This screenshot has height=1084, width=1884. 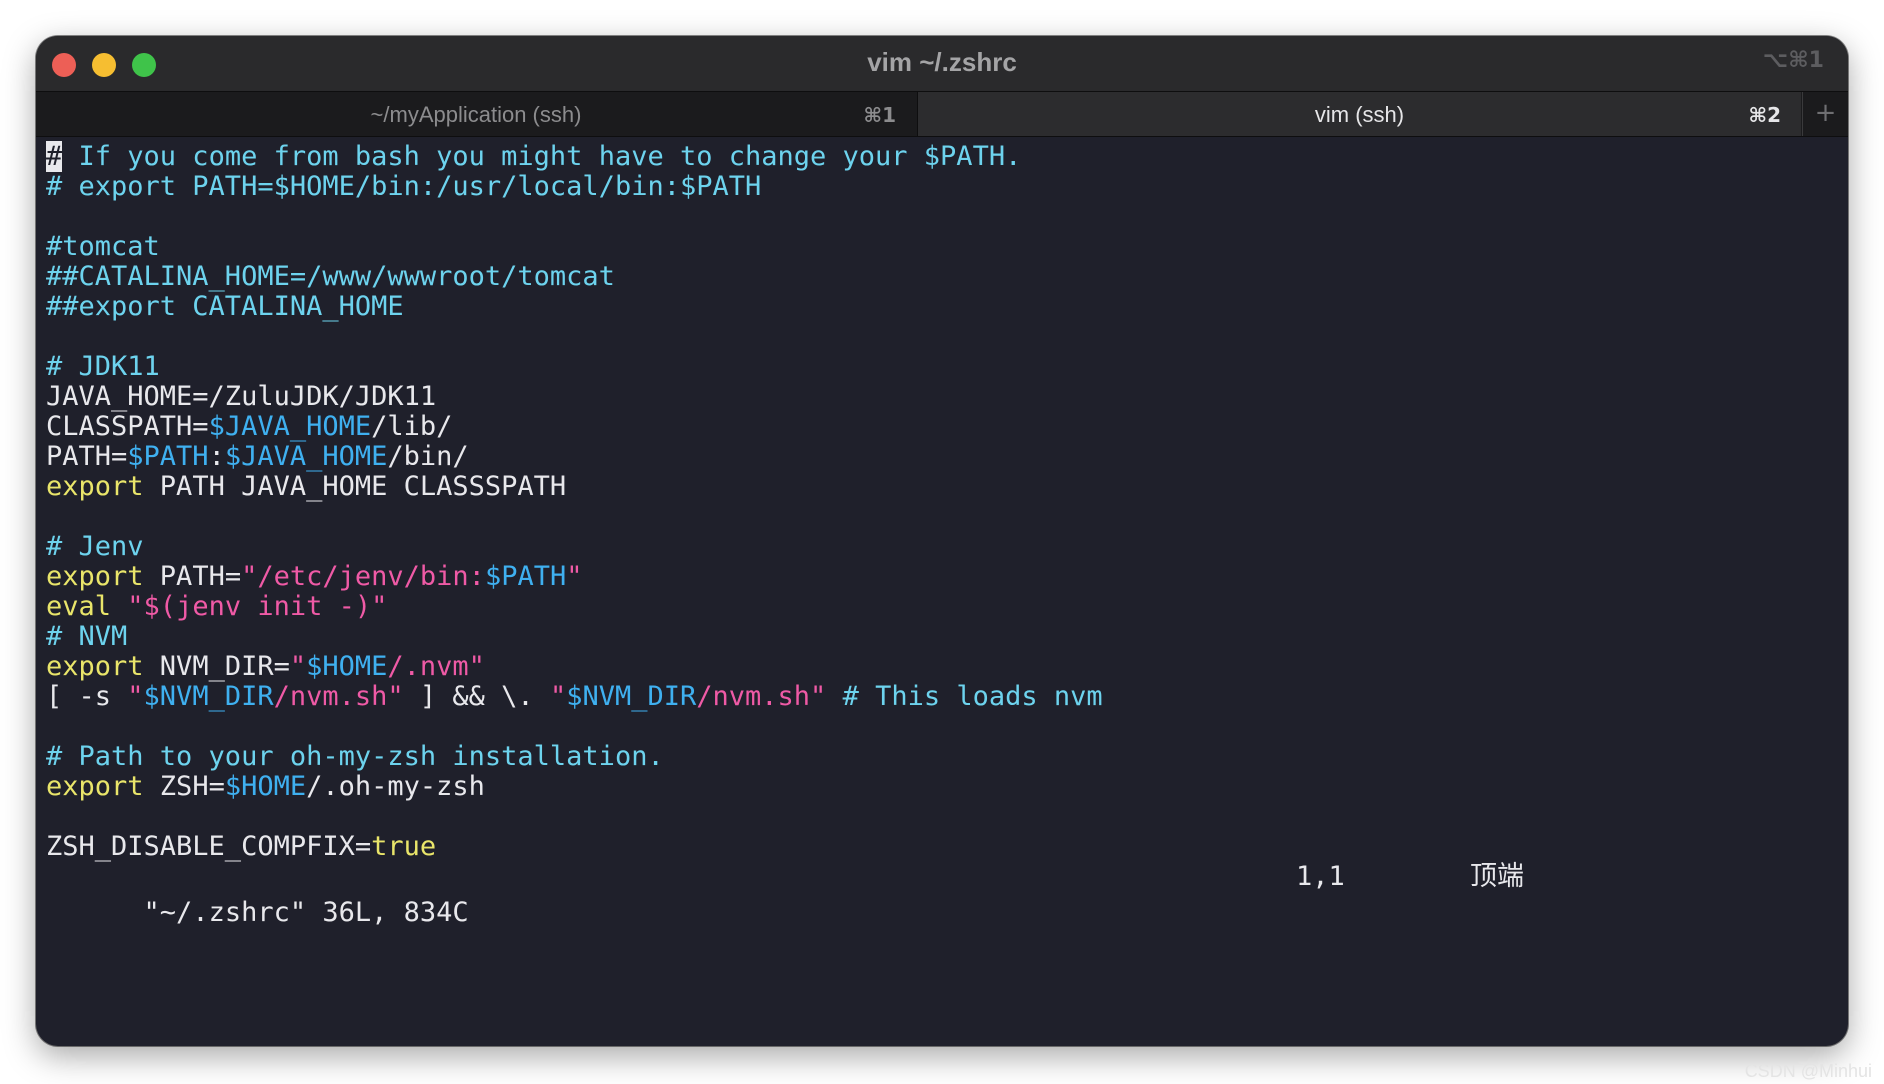 I want to click on code-token: ZSH=, so click(x=184, y=786).